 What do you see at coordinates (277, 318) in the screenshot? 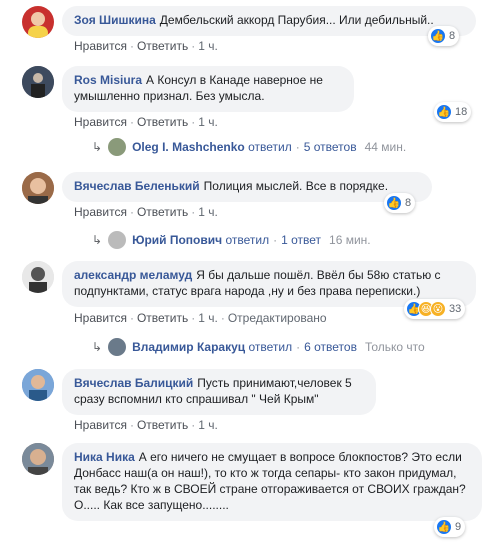
I see `edited-label: Отредактировано` at bounding box center [277, 318].